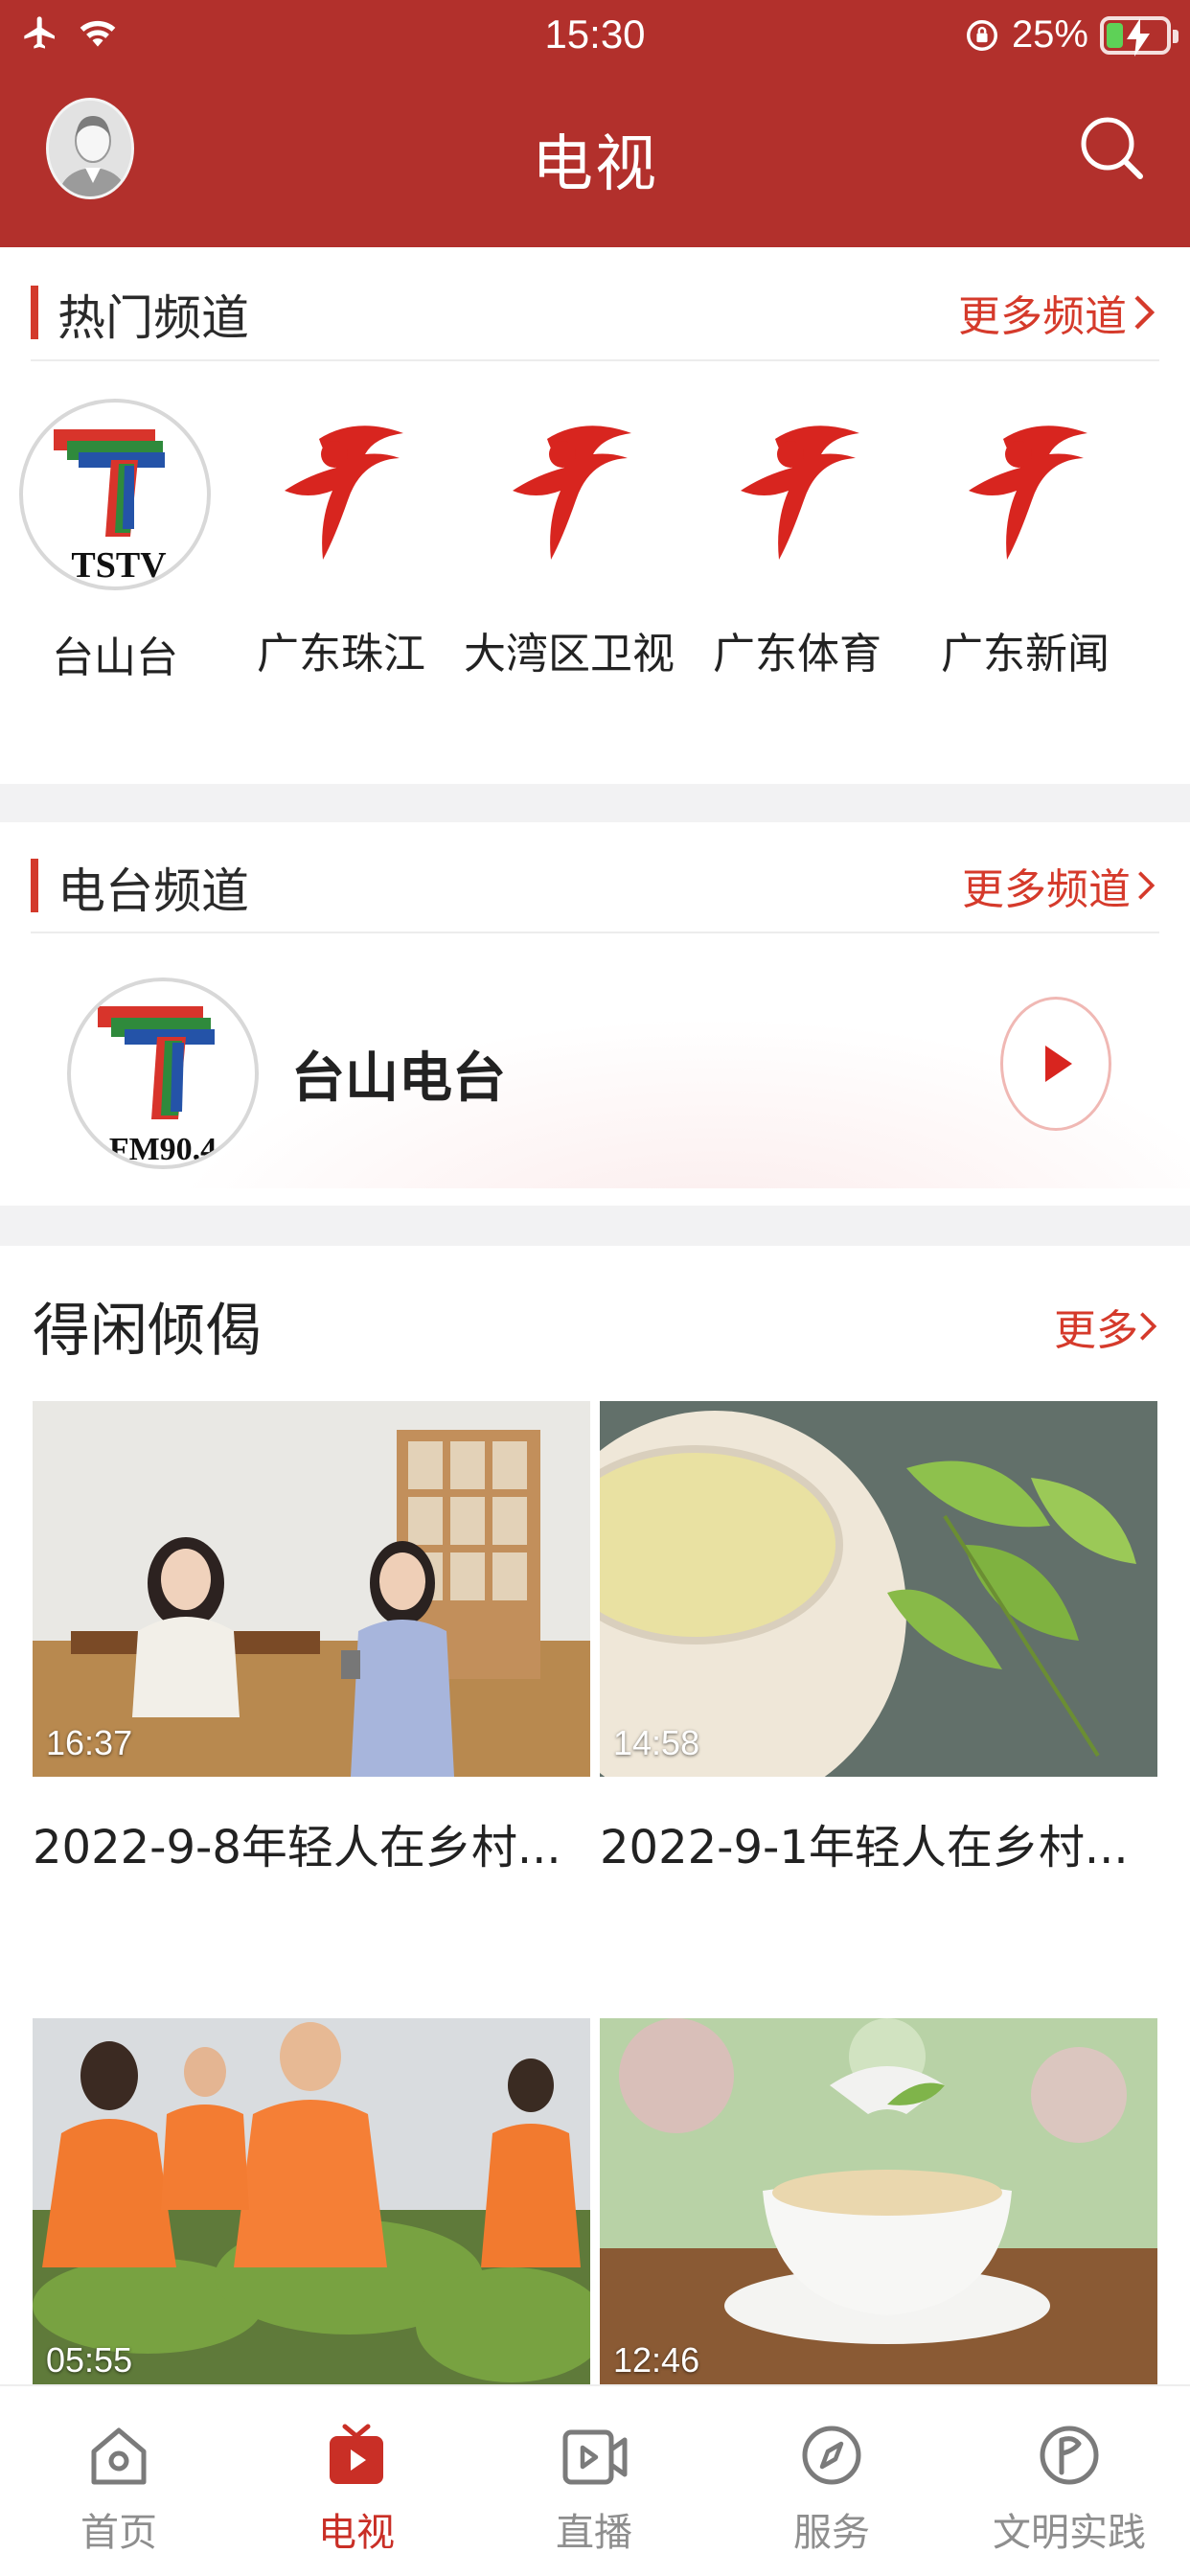 Image resolution: width=1190 pixels, height=2576 pixels. Describe the element at coordinates (595, 164) in the screenshot. I see `page-title: 电视` at that location.